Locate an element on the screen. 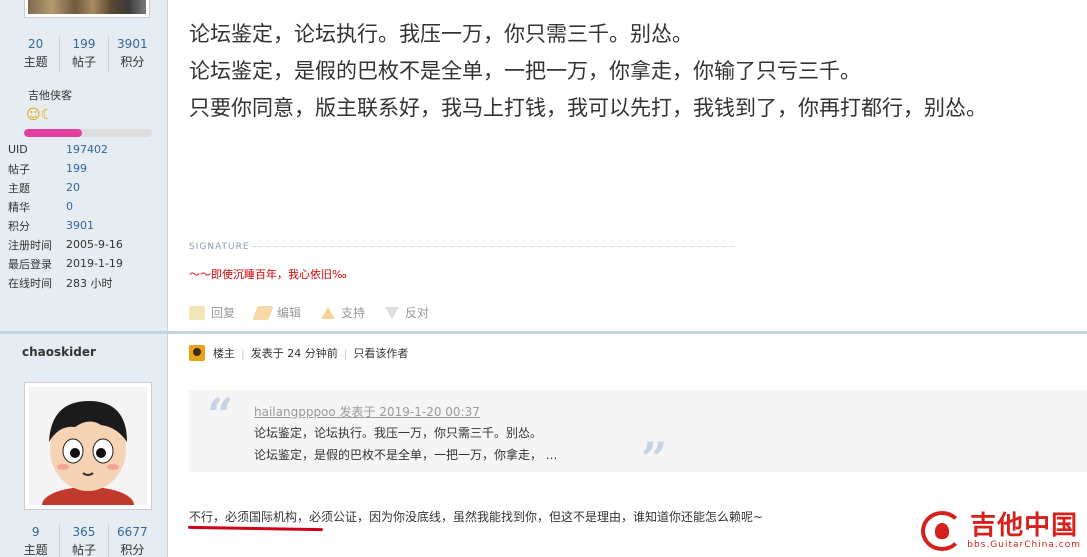  info-value: 197402 is located at coordinates (87, 149).